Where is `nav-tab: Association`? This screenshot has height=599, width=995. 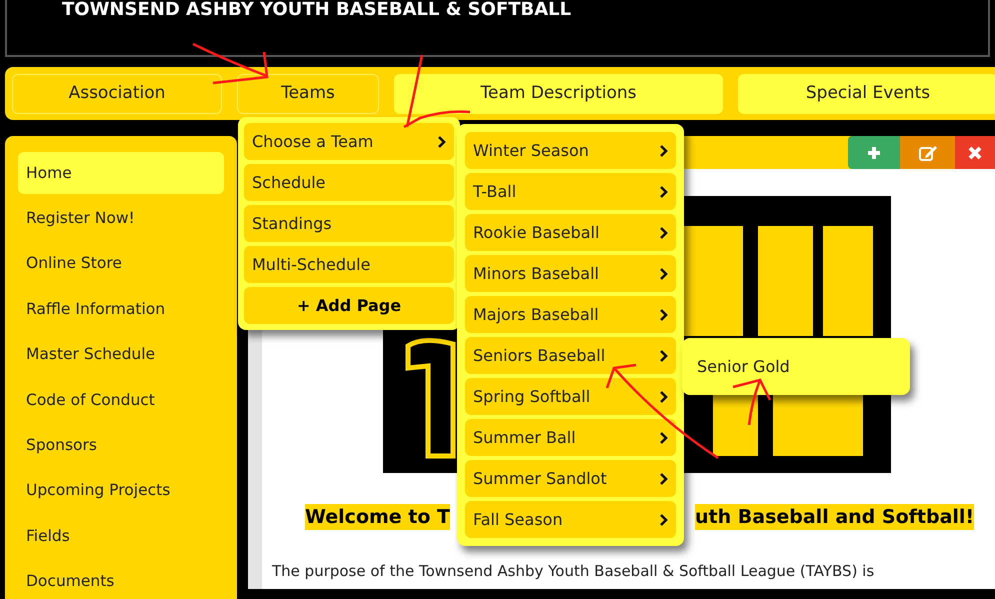 nav-tab: Association is located at coordinates (117, 94).